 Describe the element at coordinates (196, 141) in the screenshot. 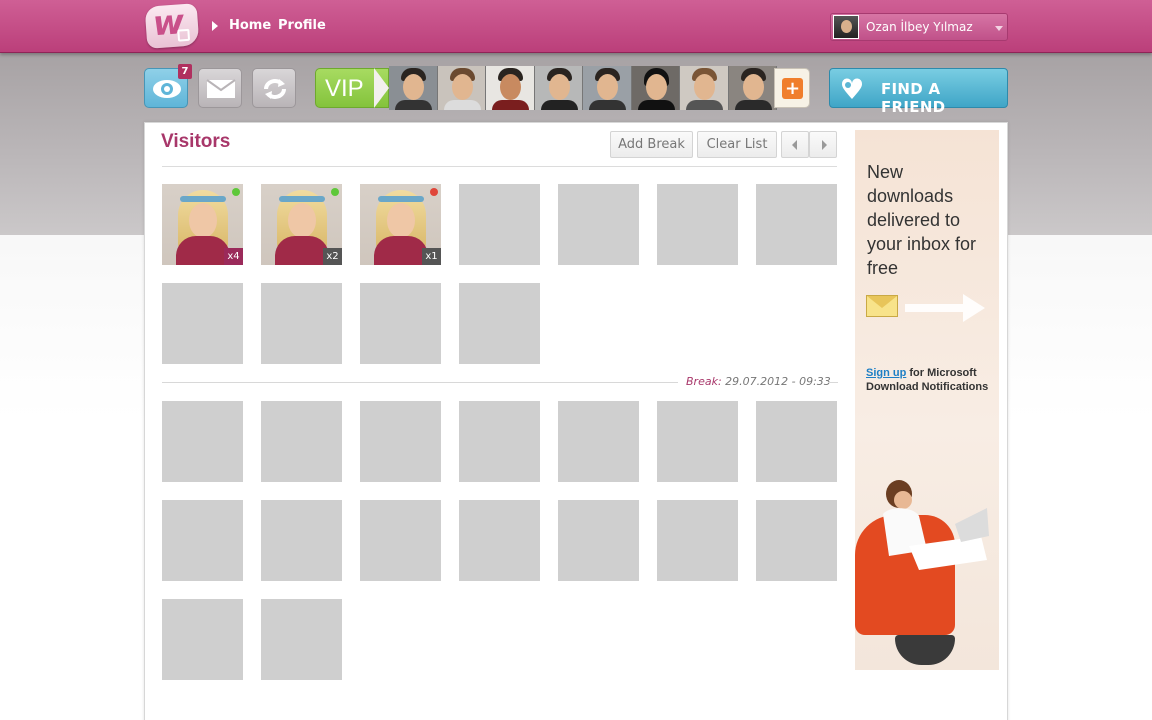

I see `page-title: Visitors` at that location.